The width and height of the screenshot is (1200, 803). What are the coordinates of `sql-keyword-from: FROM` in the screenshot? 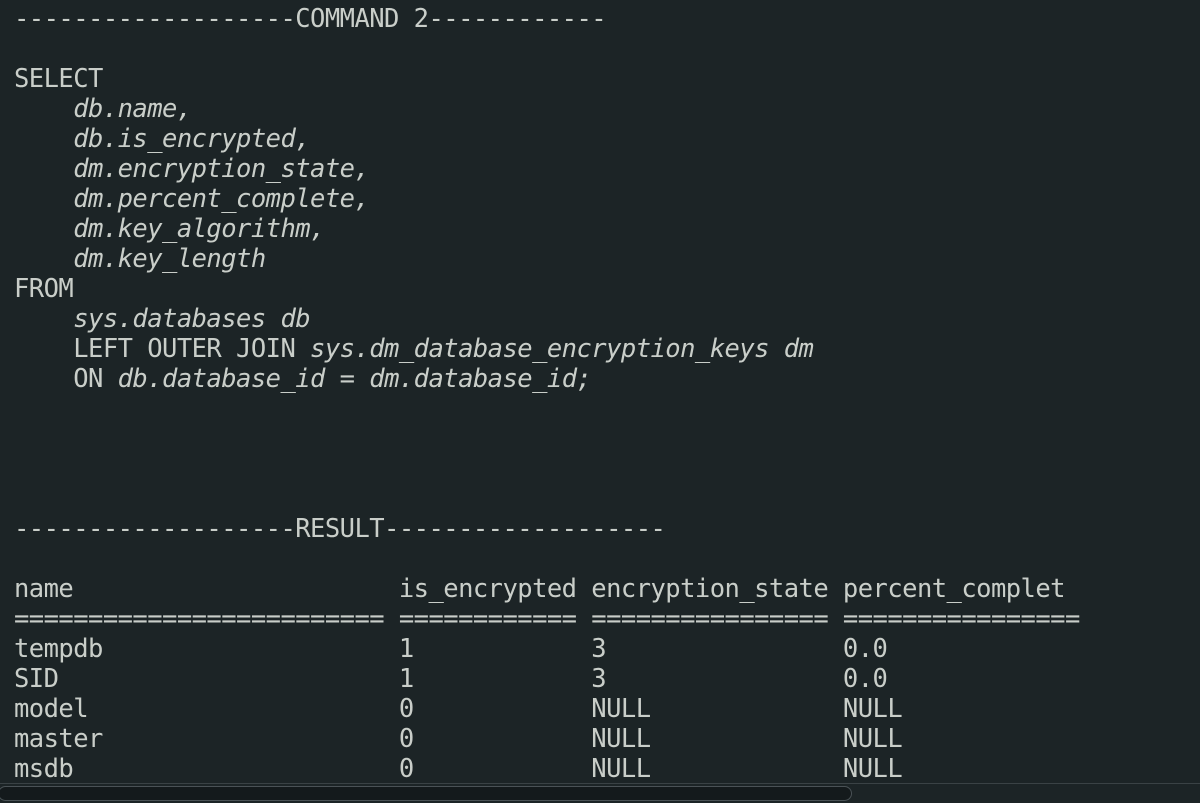 It's located at (44, 289).